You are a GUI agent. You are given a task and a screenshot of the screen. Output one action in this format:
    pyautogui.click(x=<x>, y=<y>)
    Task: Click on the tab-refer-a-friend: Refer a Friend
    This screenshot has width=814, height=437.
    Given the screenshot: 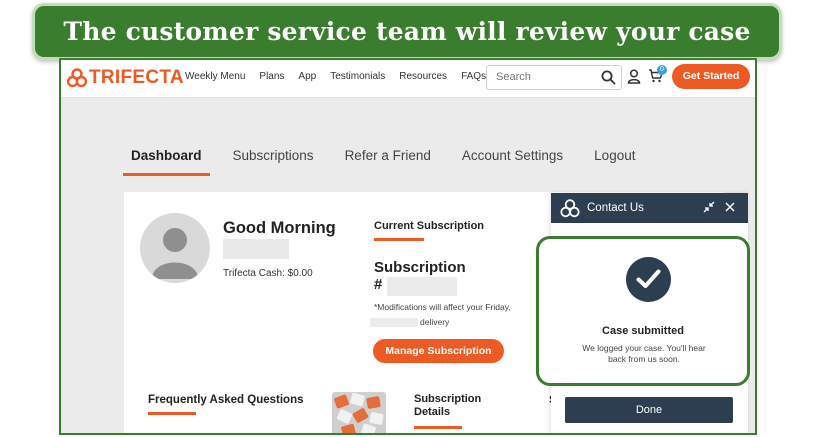 What is the action you would take?
    pyautogui.click(x=388, y=161)
    